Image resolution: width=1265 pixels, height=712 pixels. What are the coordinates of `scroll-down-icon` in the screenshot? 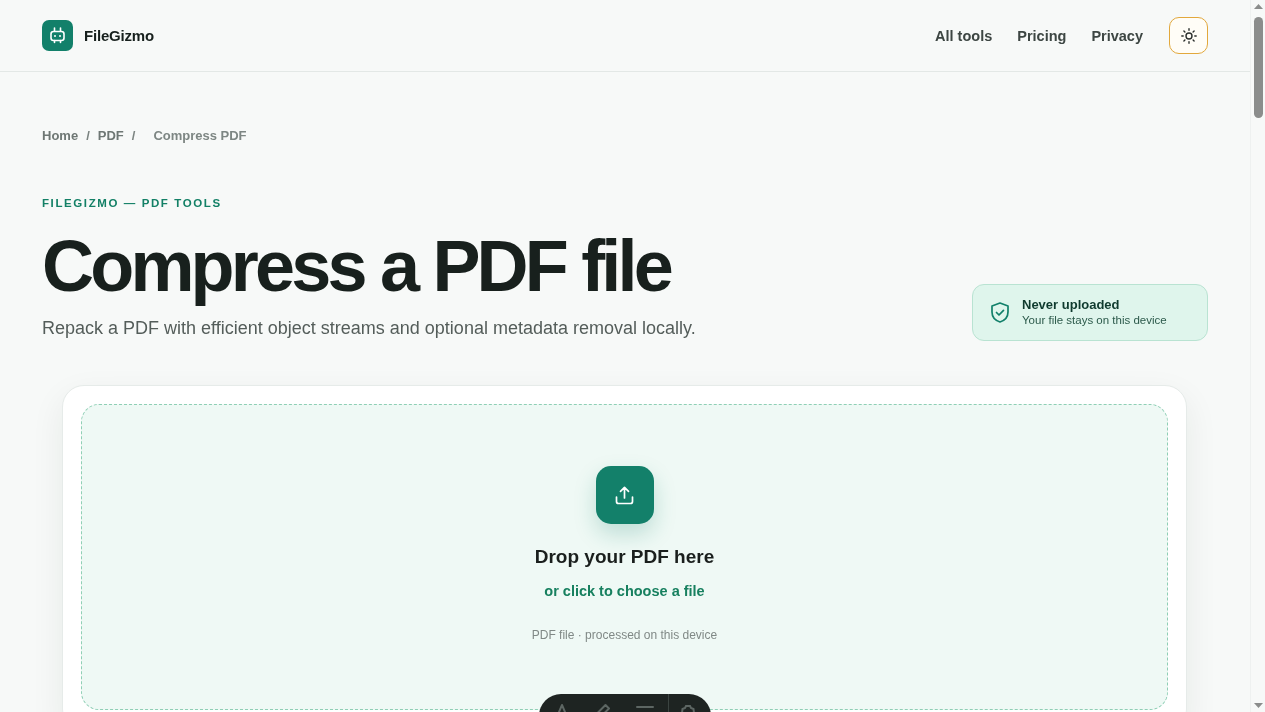 It's located at (1258, 705).